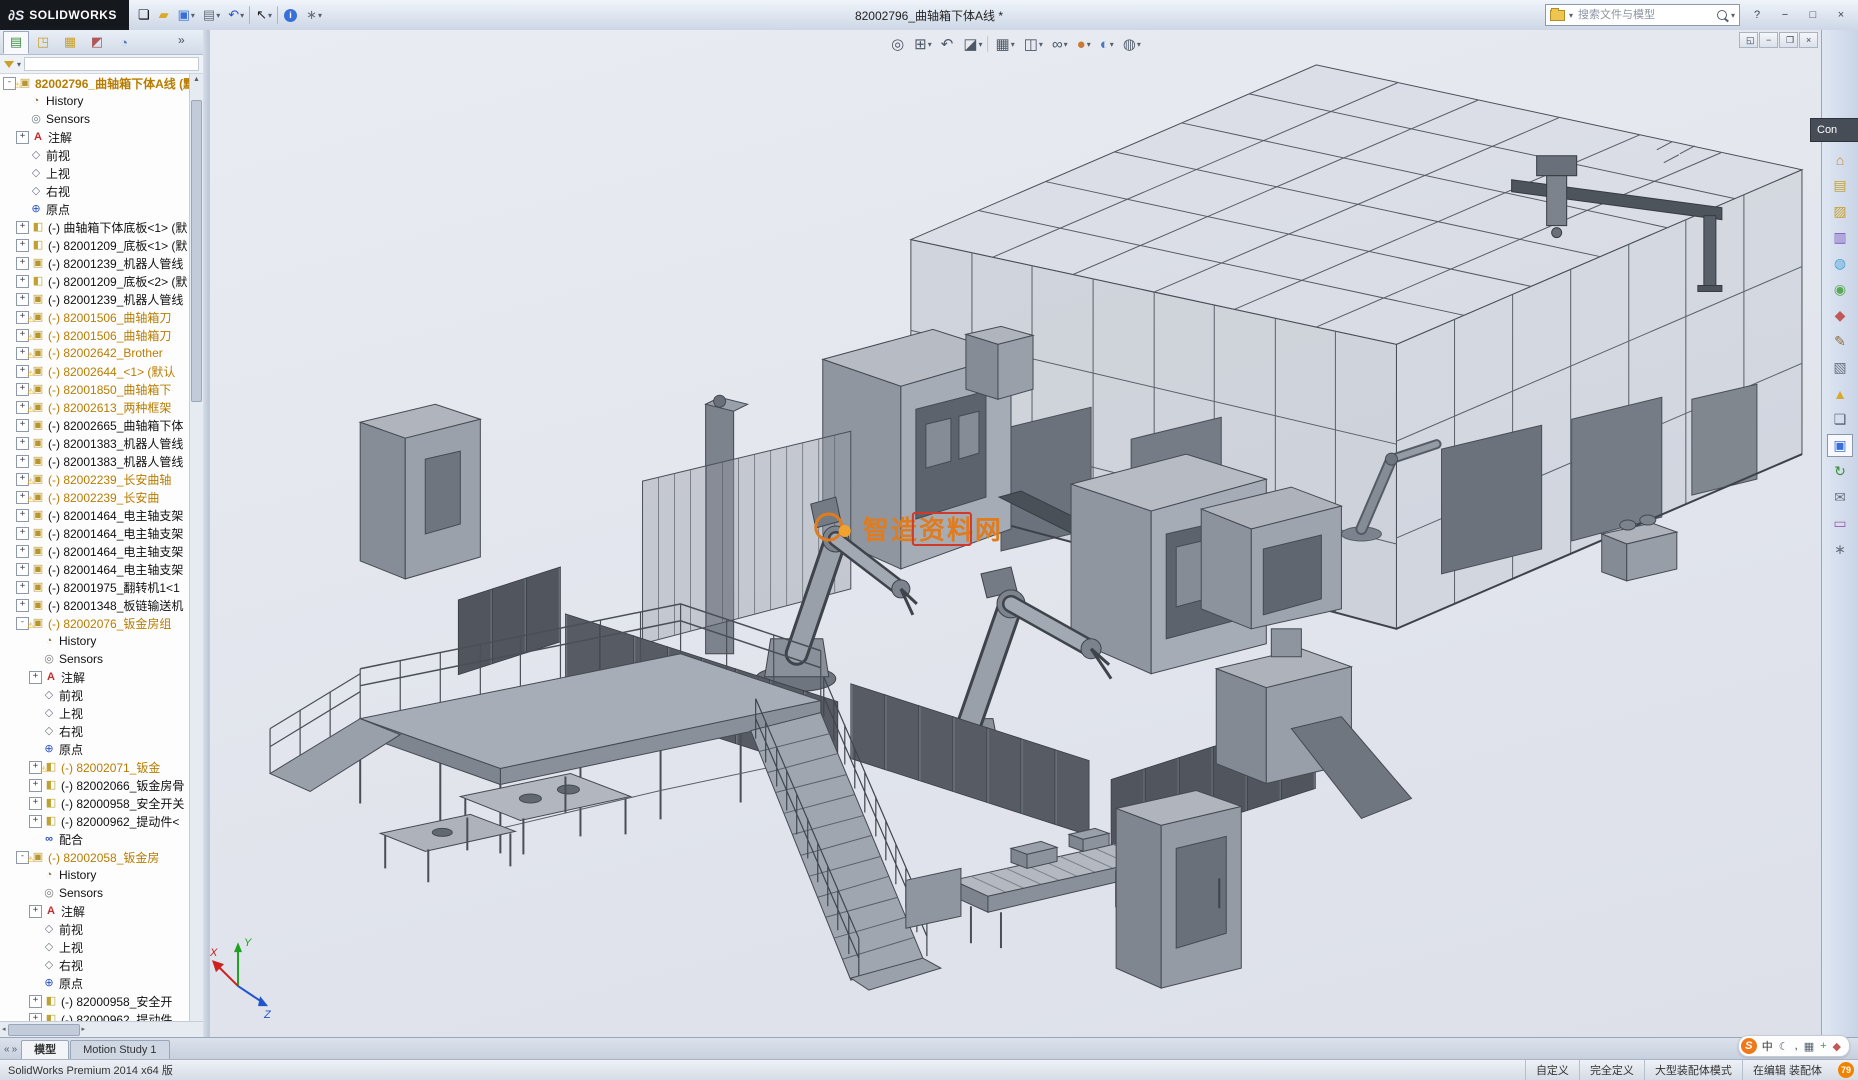  Describe the element at coordinates (1132, 44) in the screenshot. I see `view-settings-icon: ◍ ▾` at that location.